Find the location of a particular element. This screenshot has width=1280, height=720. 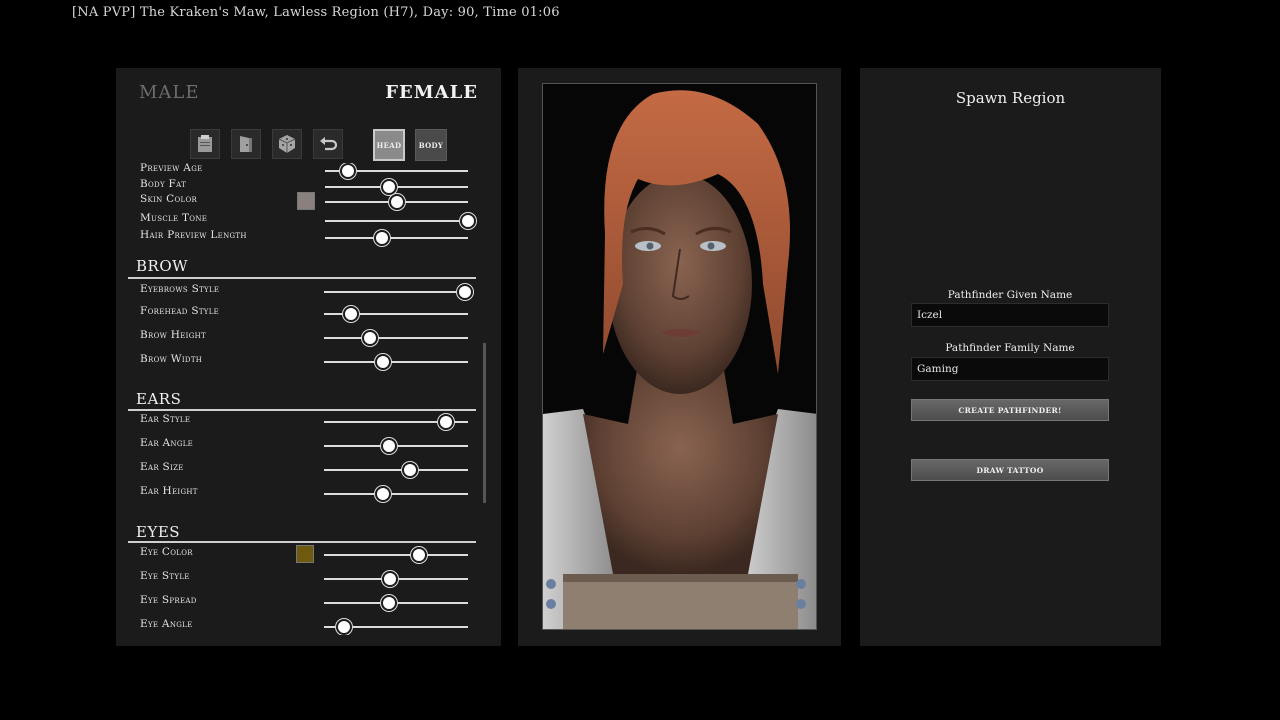

brow-width-label: Brow Width is located at coordinates (171, 359).